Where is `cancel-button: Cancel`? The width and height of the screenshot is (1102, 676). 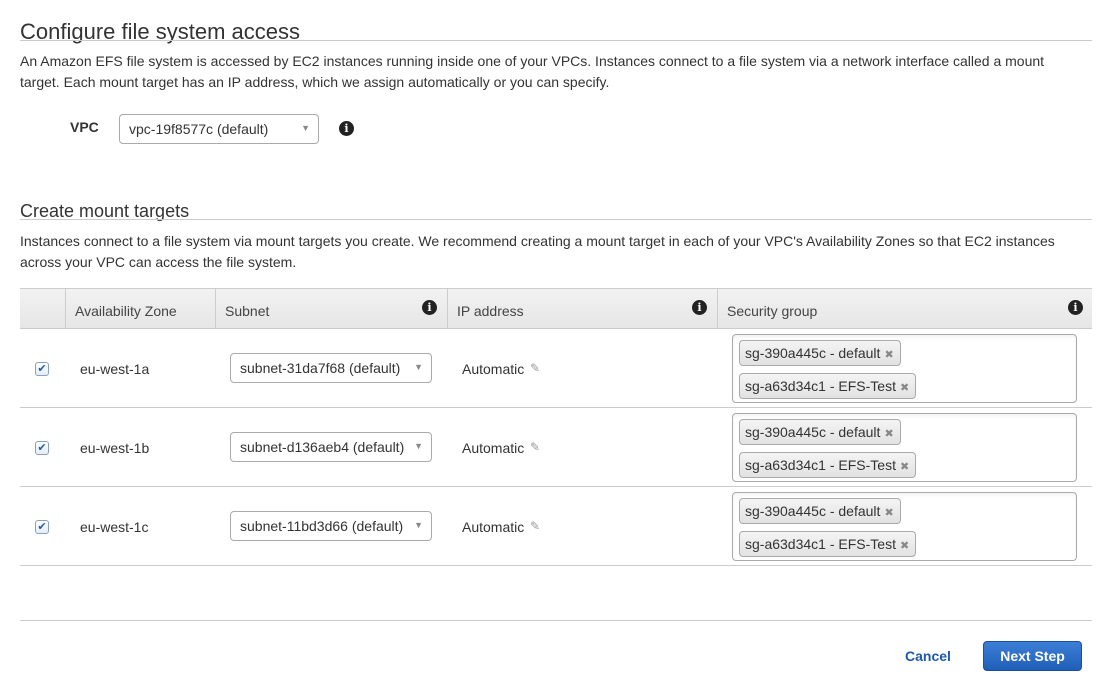
cancel-button: Cancel is located at coordinates (928, 656).